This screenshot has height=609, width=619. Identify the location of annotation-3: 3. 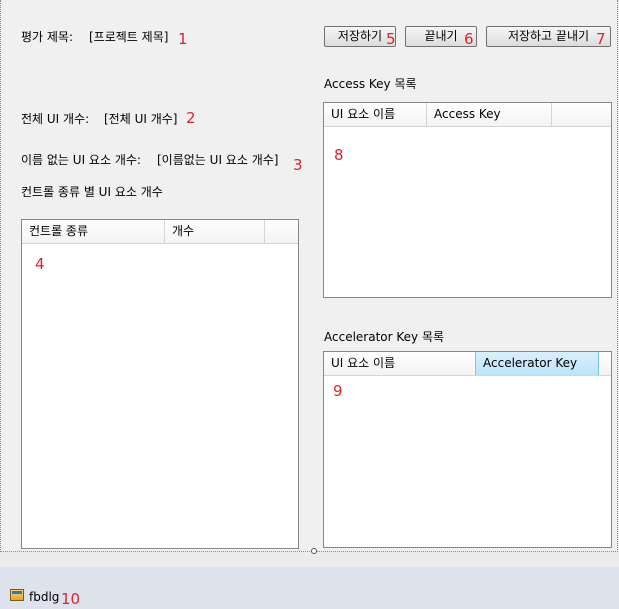
(298, 165).